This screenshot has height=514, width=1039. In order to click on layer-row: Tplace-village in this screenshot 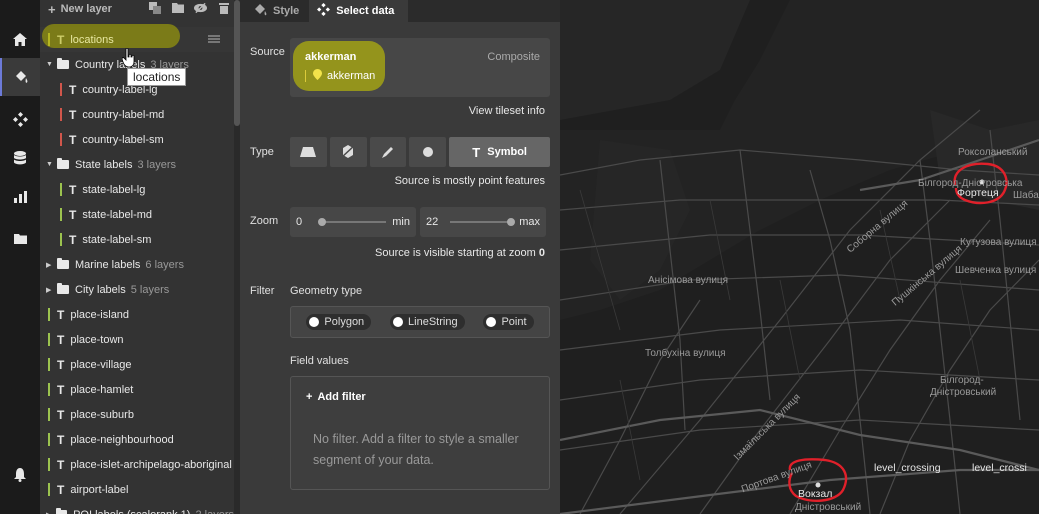, I will do `click(137, 364)`.